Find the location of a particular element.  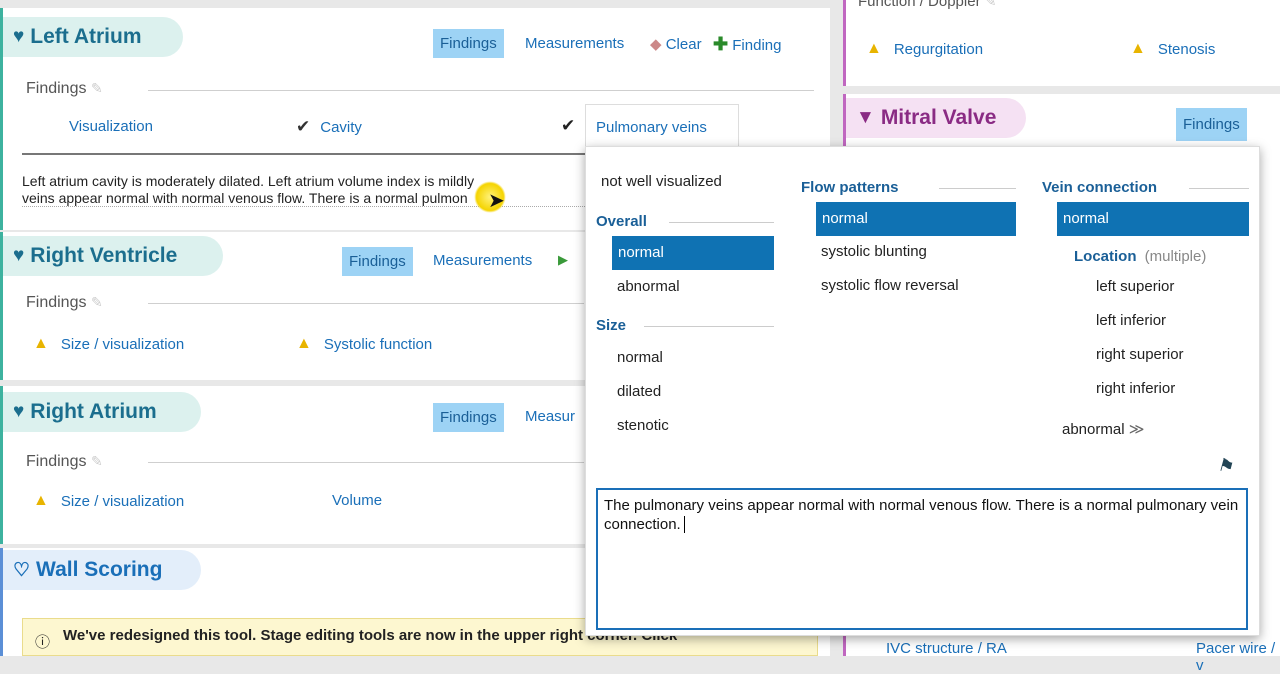

wall-scoring-header: ♡ Wall Scoring is located at coordinates (102, 570).